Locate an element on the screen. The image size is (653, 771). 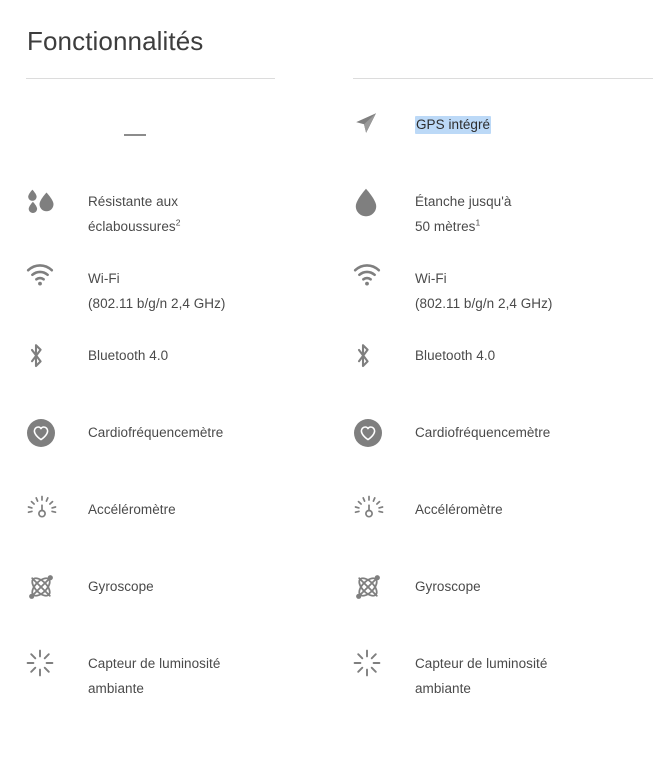
feature-label-text: éclaboussures is located at coordinates (132, 226).